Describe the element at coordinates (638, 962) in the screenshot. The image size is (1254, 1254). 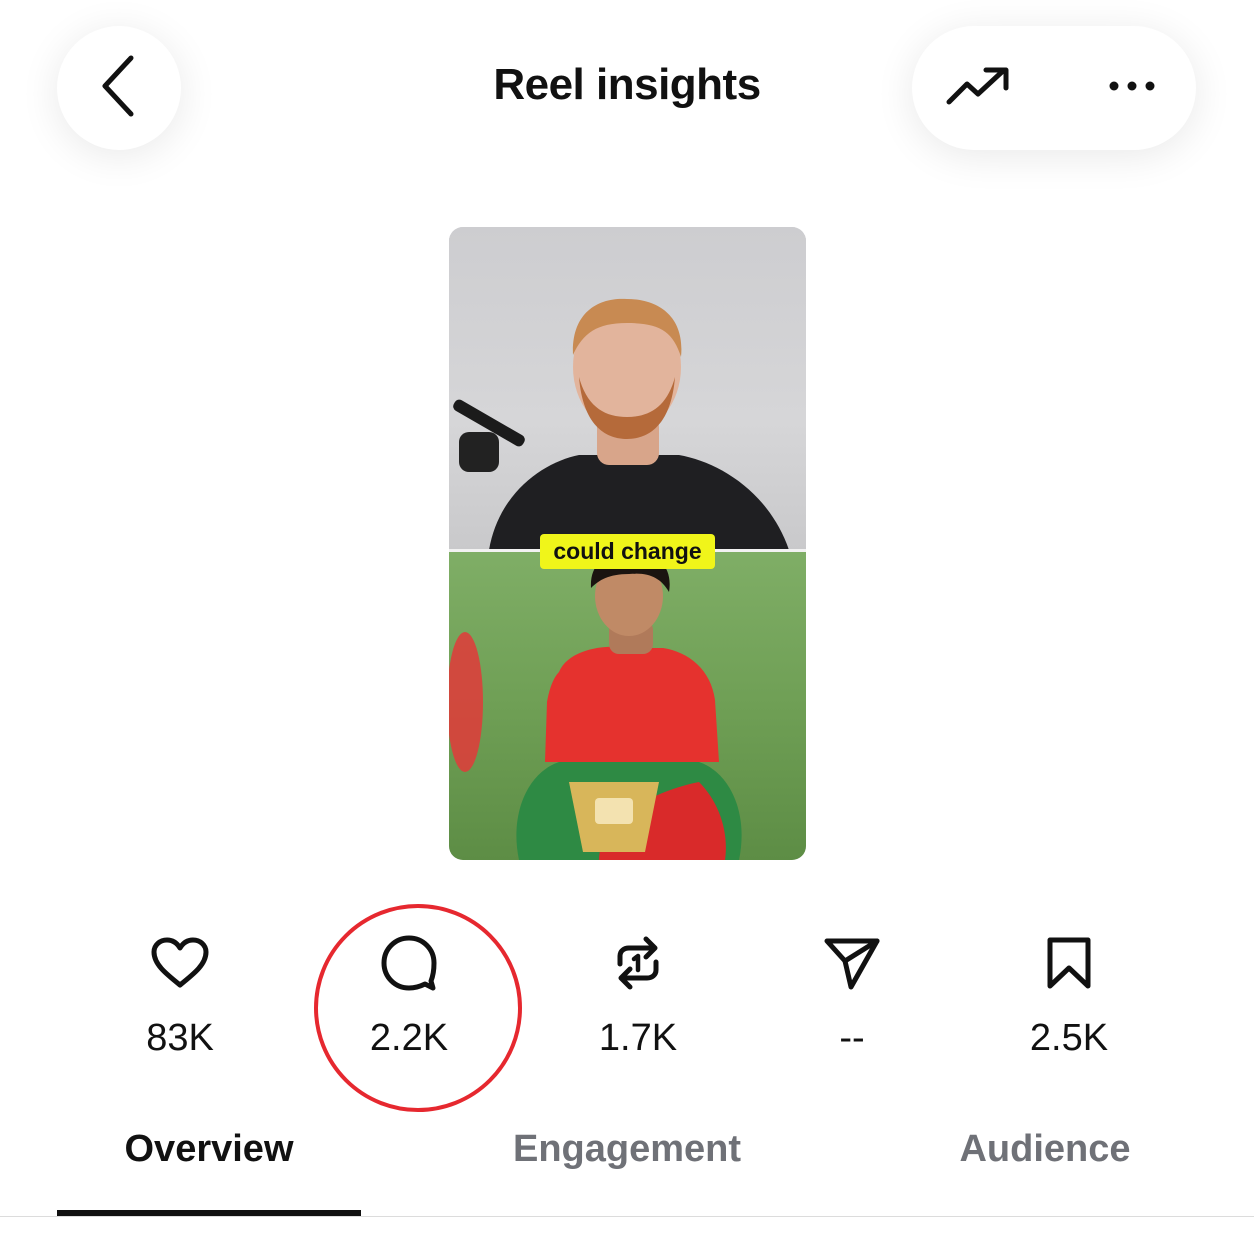
I see `repost-icon` at that location.